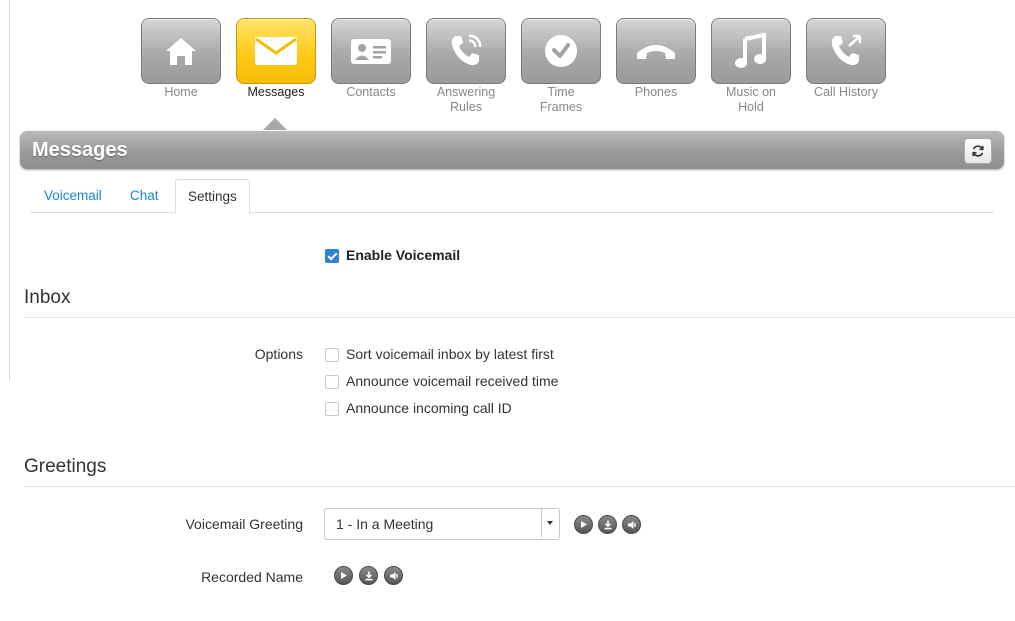 The height and width of the screenshot is (621, 1015). What do you see at coordinates (385, 524) in the screenshot?
I see `voicemail-greeting-value: 1 - In a Meeting` at bounding box center [385, 524].